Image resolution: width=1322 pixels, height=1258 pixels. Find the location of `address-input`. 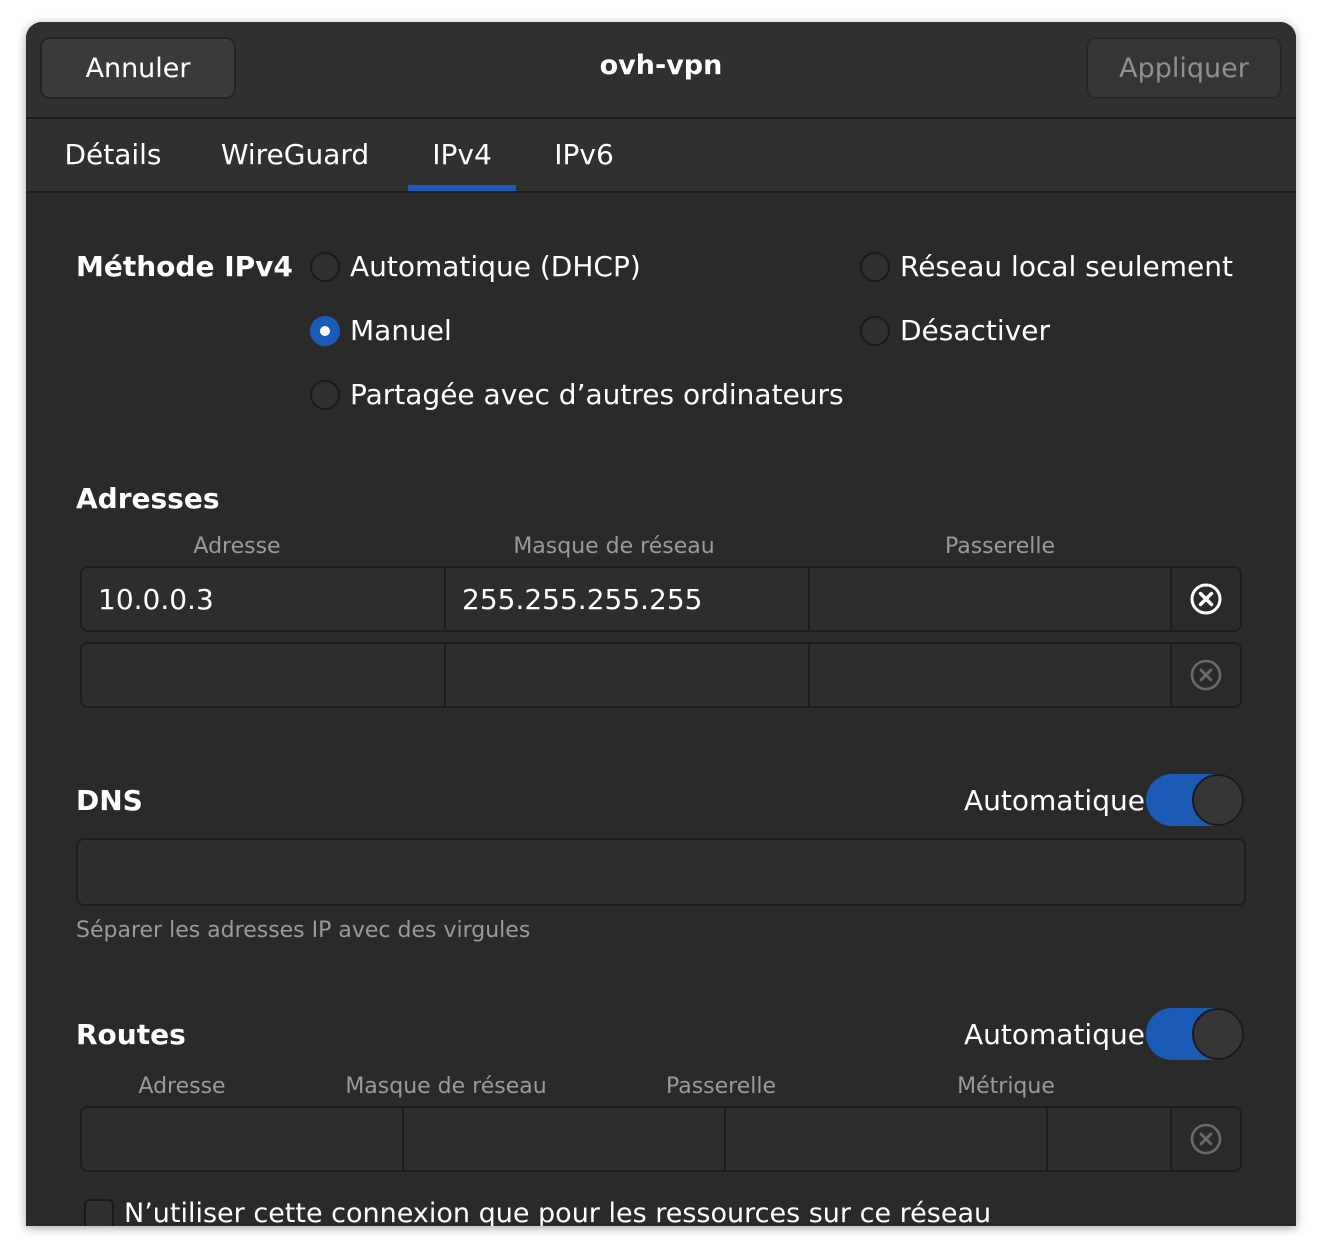

address-input is located at coordinates (264, 675).